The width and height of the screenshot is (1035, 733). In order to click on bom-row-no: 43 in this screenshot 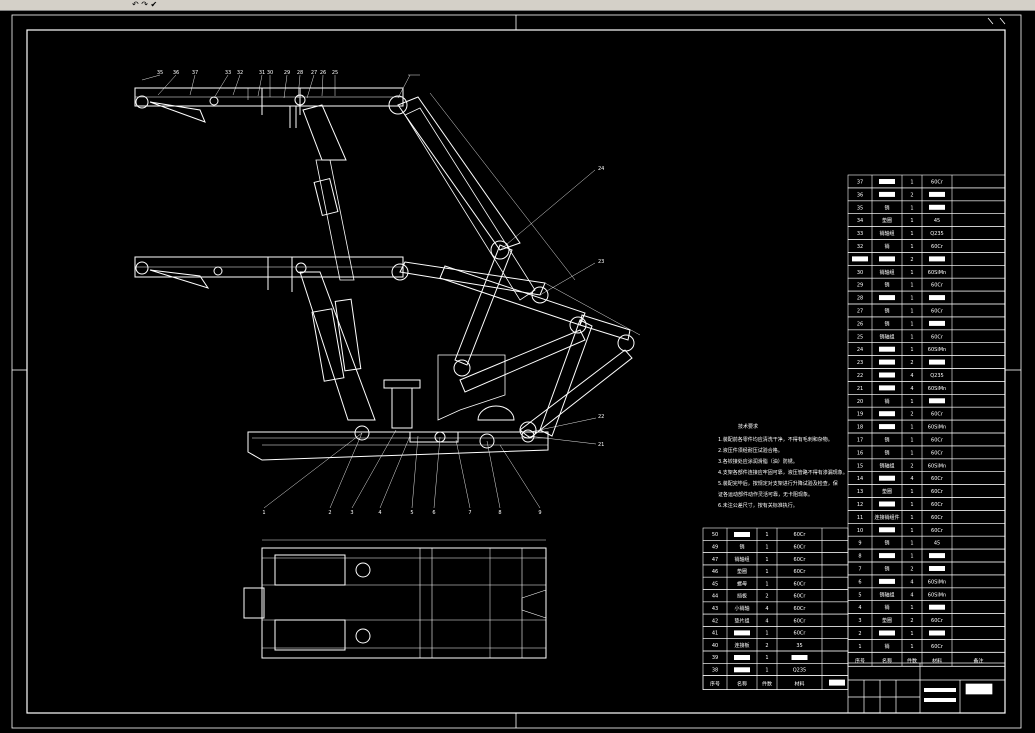, I will do `click(715, 609)`.